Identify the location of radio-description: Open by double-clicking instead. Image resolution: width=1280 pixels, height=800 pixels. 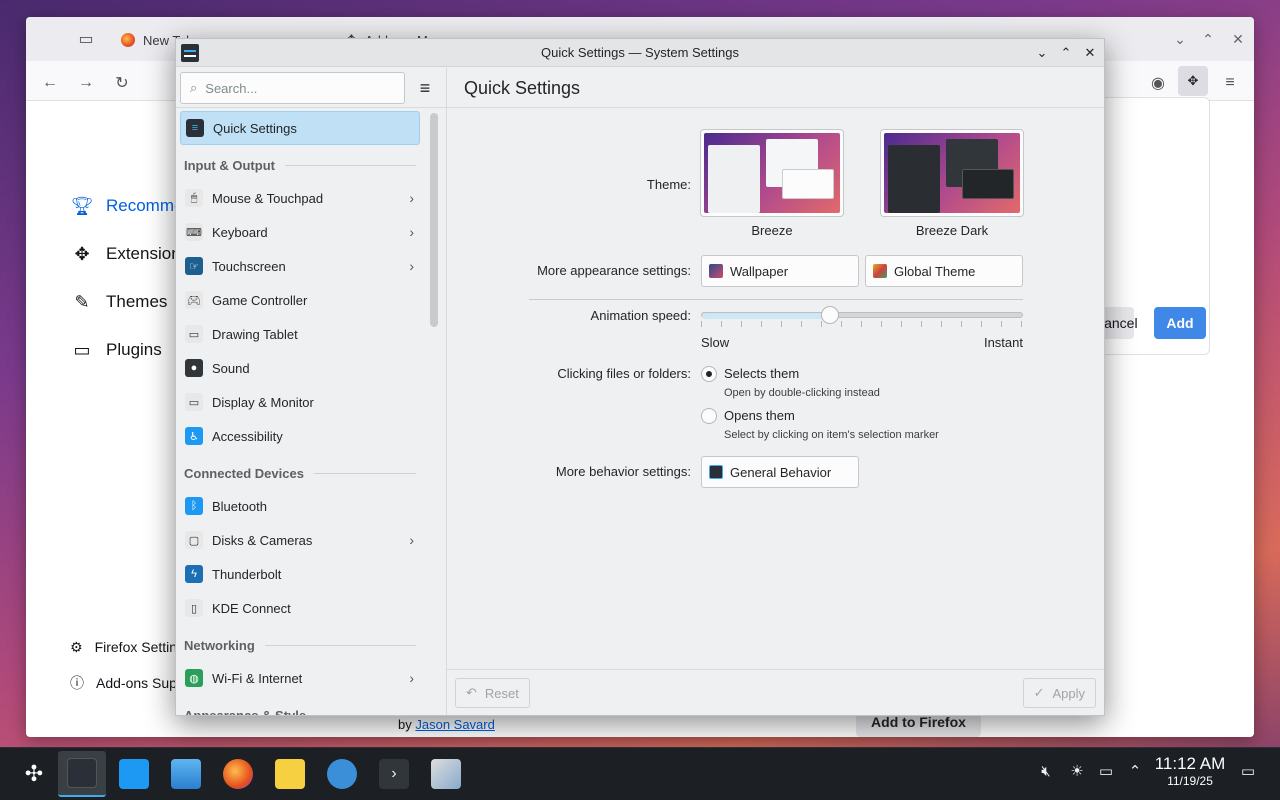
(802, 393).